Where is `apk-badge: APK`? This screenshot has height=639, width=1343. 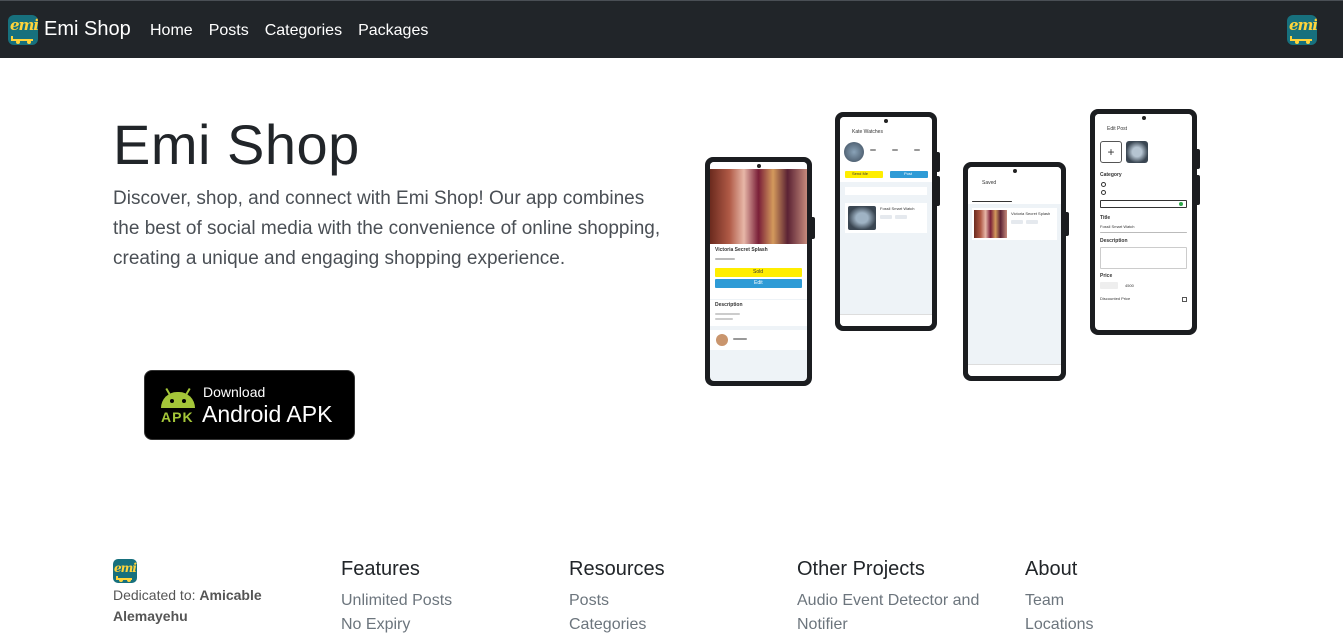
apk-badge: APK is located at coordinates (177, 417).